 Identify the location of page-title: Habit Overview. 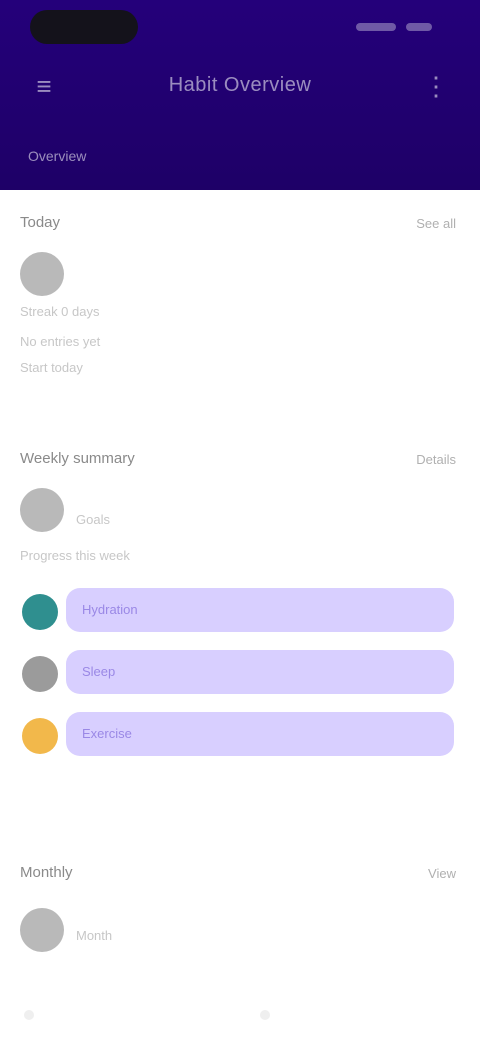
(240, 85).